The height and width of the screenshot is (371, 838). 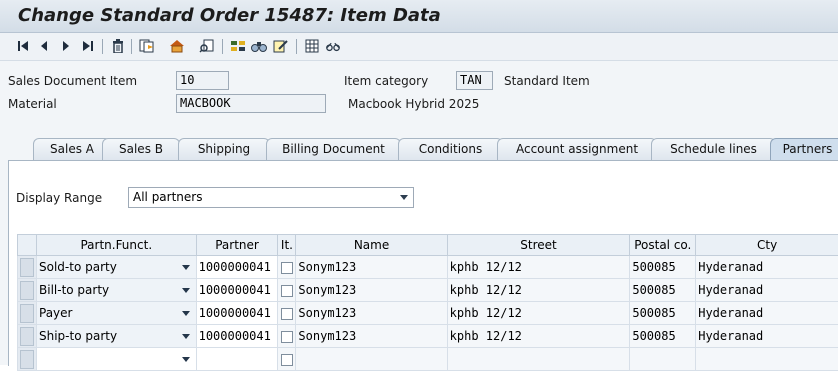 What do you see at coordinates (312, 46) in the screenshot?
I see `calculator-icon` at bounding box center [312, 46].